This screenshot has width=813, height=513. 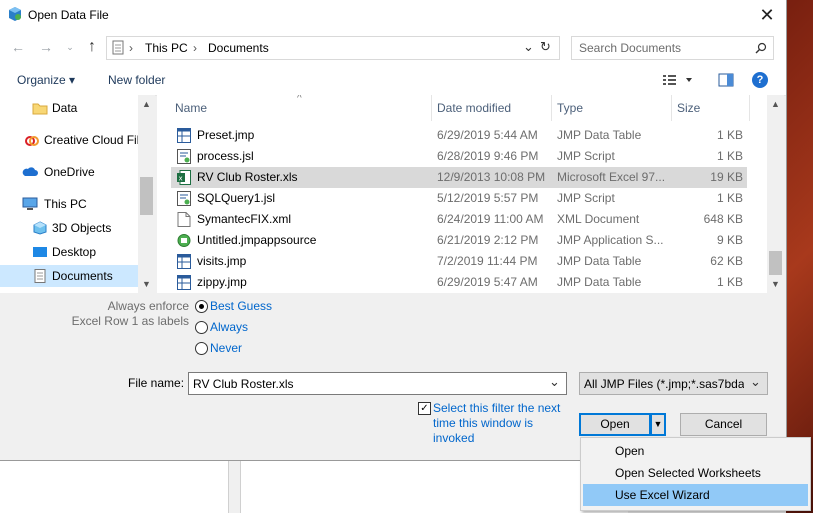 What do you see at coordinates (69, 252) in the screenshot?
I see `nav-item-desktop: Desktop` at bounding box center [69, 252].